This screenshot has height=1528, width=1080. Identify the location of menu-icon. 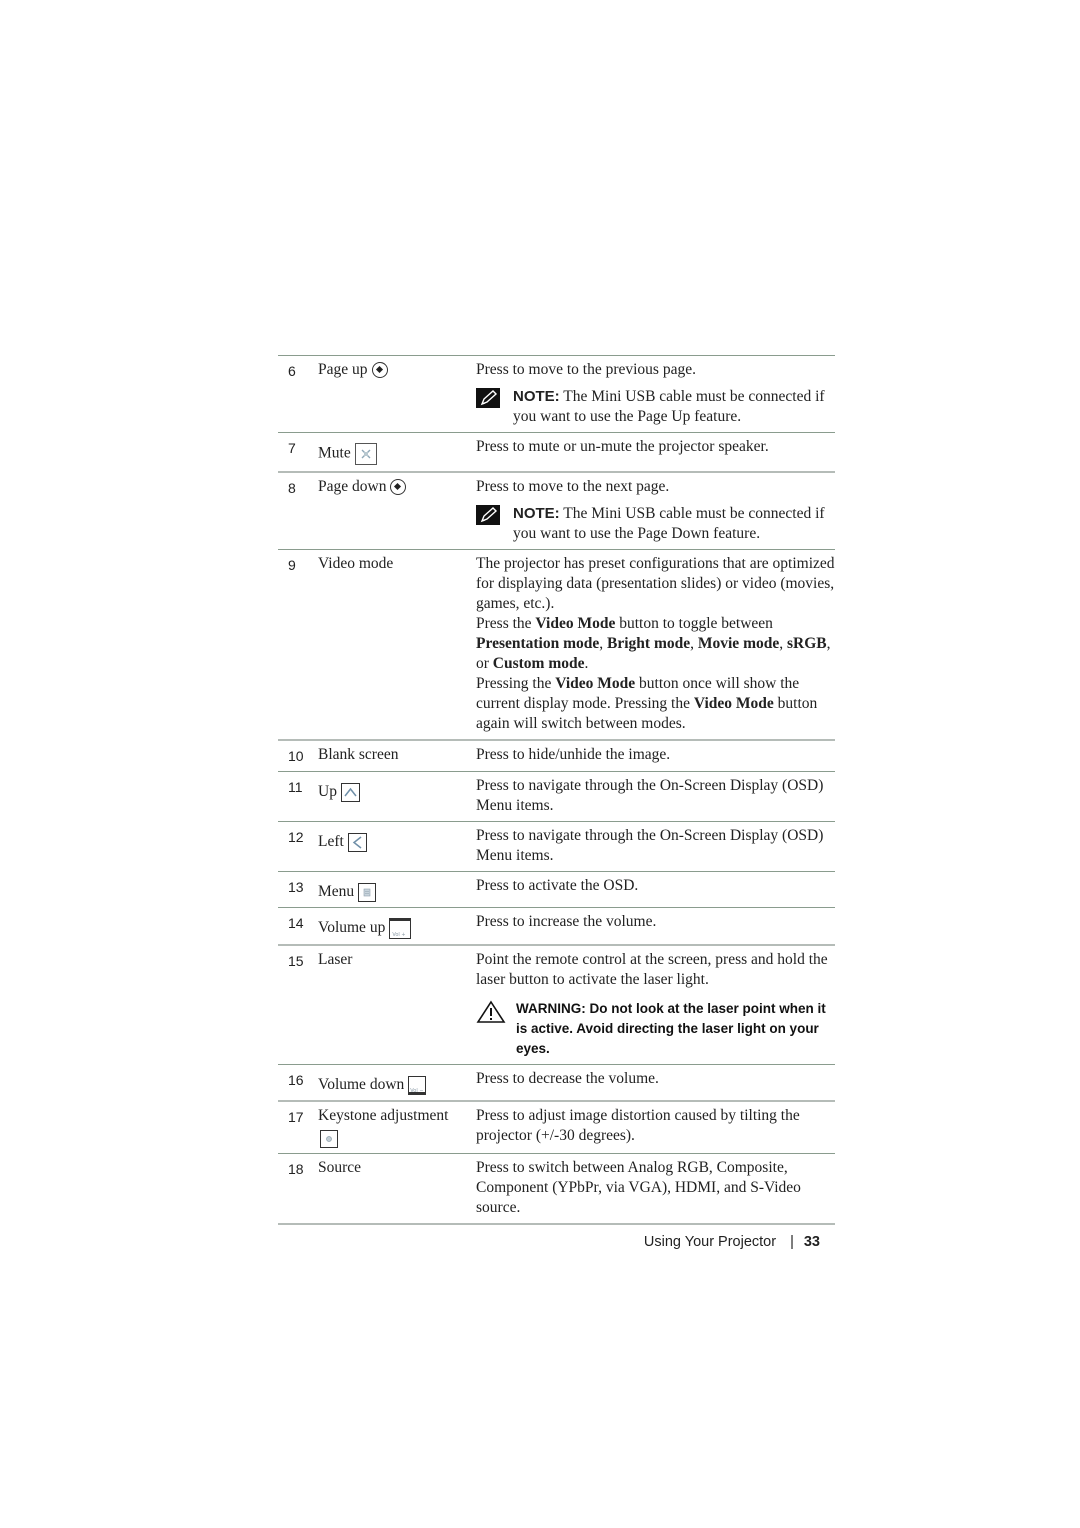
(367, 892).